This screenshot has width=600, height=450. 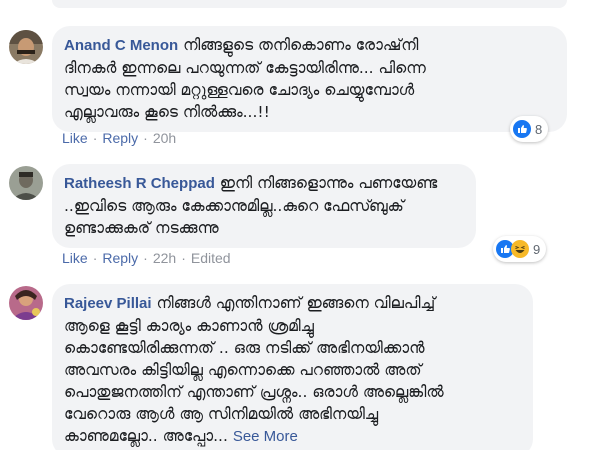 What do you see at coordinates (189, 326) in the screenshot?
I see `comment-text: ആളെ കൂട്ടി കാര്യം കാണാൻ ശ്രമിച്ചു` at bounding box center [189, 326].